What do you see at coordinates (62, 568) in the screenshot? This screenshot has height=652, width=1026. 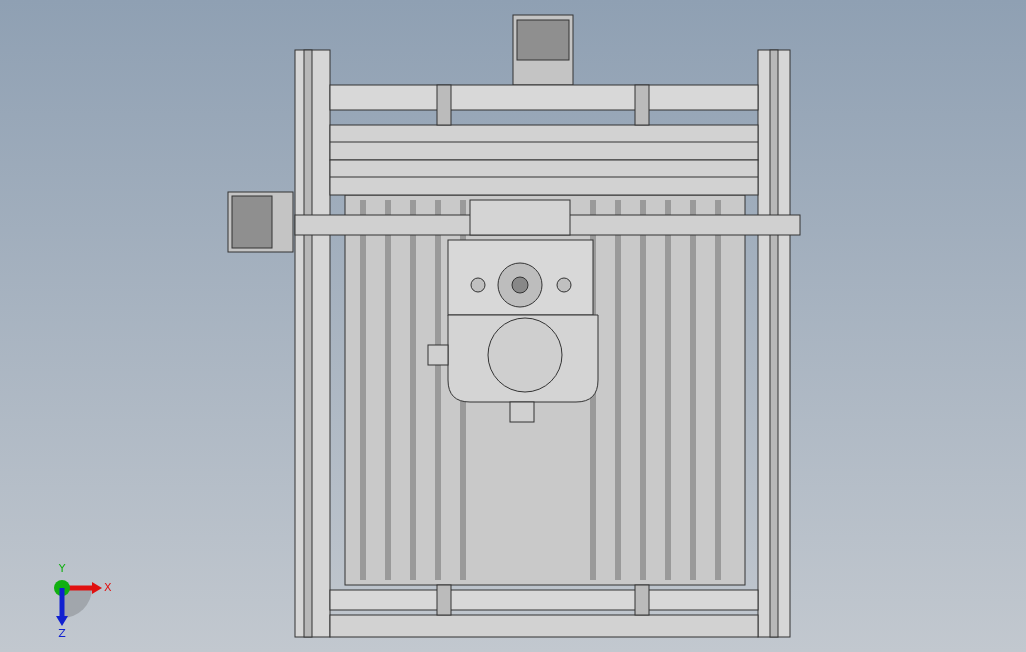 I see `axis-label: Y` at bounding box center [62, 568].